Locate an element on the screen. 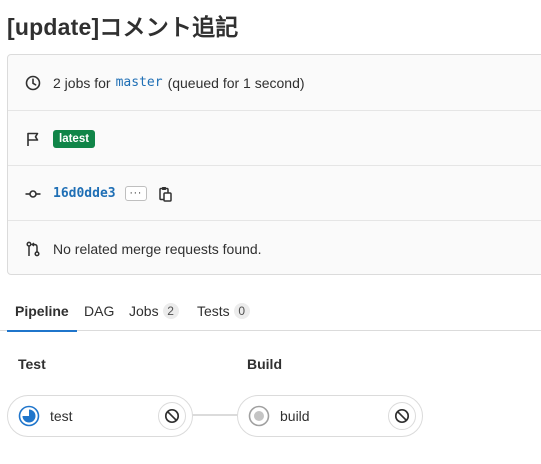 Image resolution: width=541 pixels, height=464 pixels. tab-pipeline: Pipeline is located at coordinates (42, 311).